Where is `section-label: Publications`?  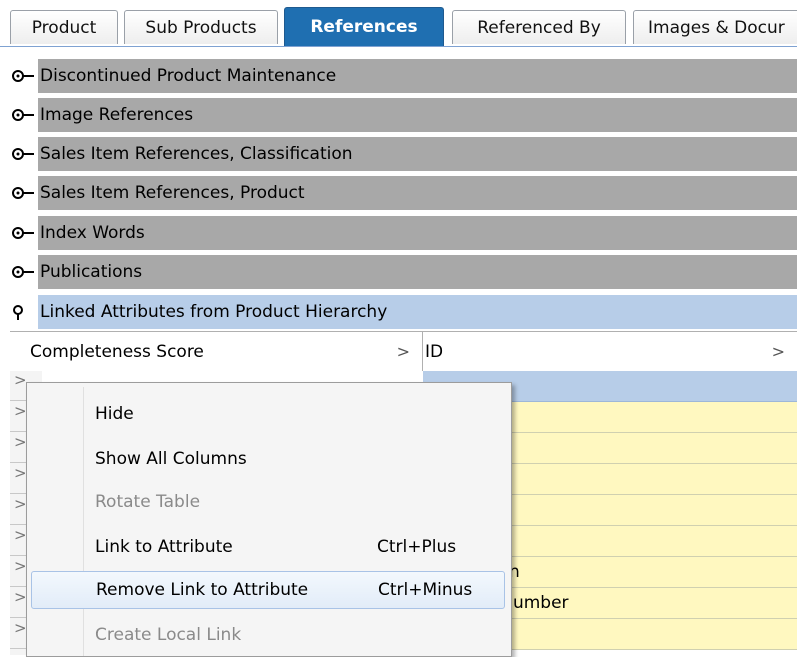 section-label: Publications is located at coordinates (91, 272).